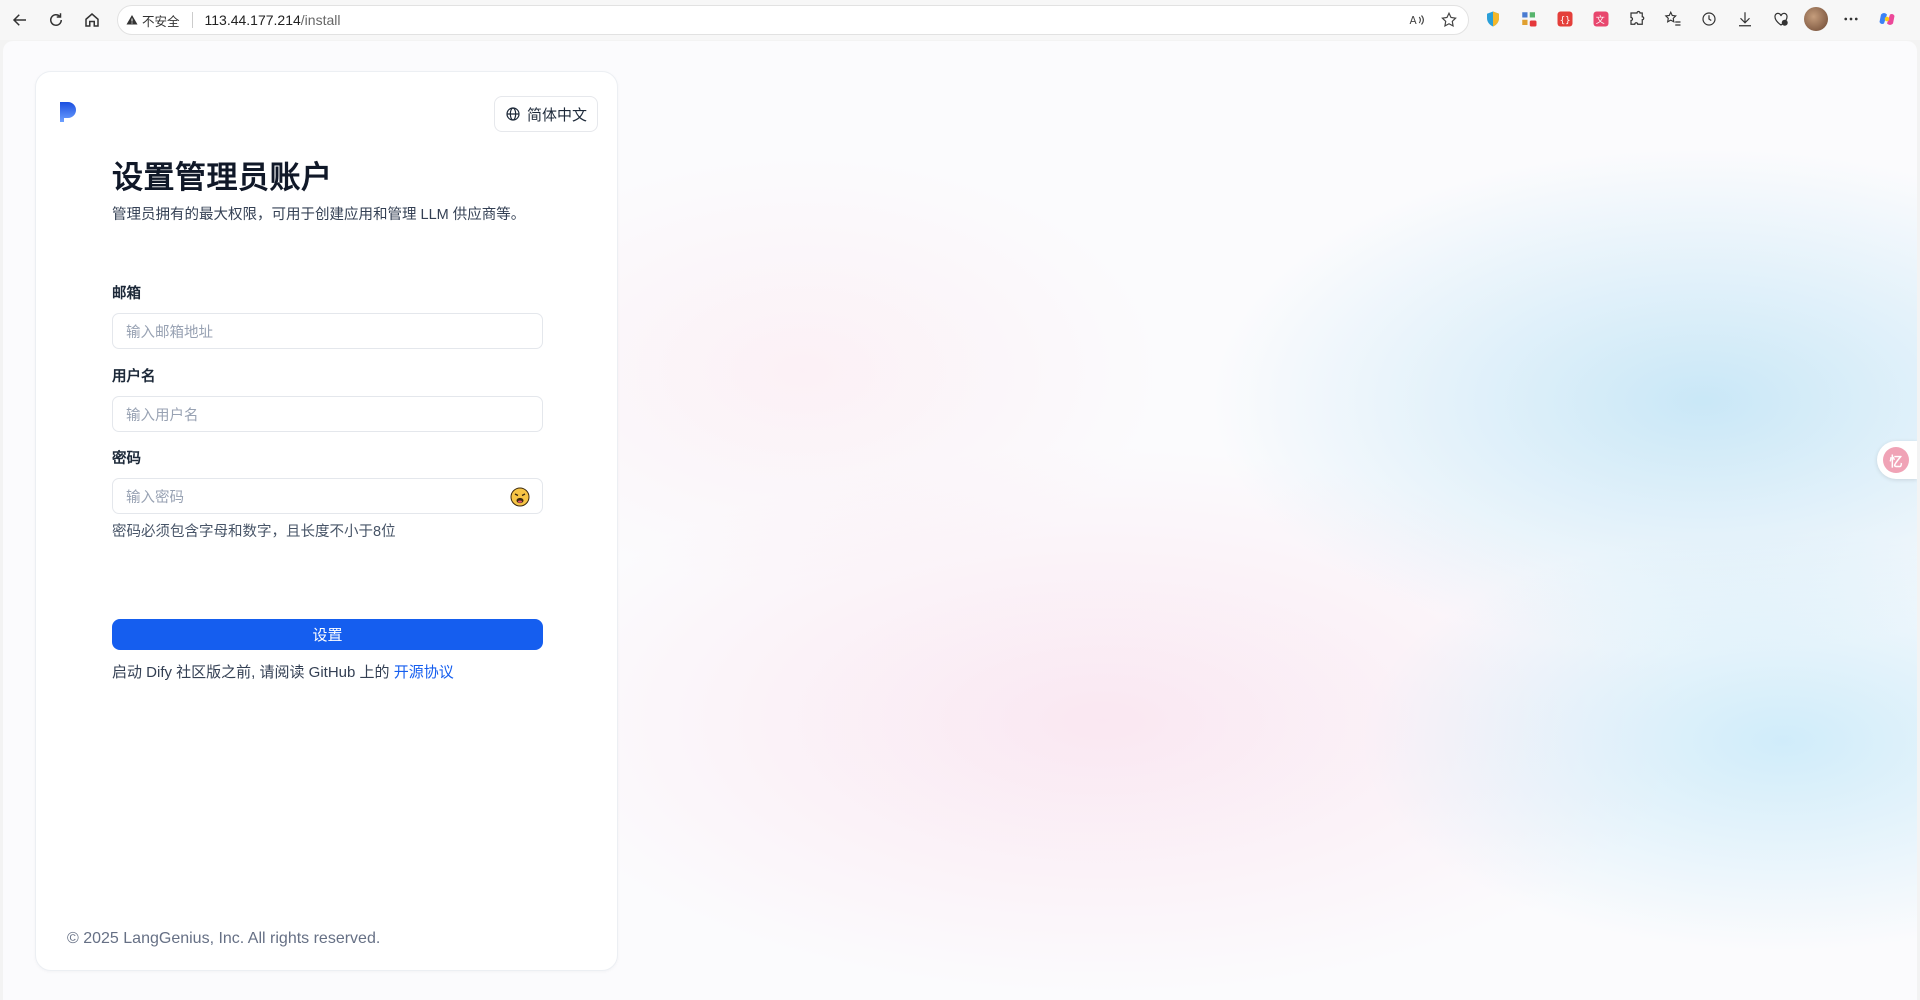 The height and width of the screenshot is (1000, 1920). I want to click on warning-icon, so click(132, 20).